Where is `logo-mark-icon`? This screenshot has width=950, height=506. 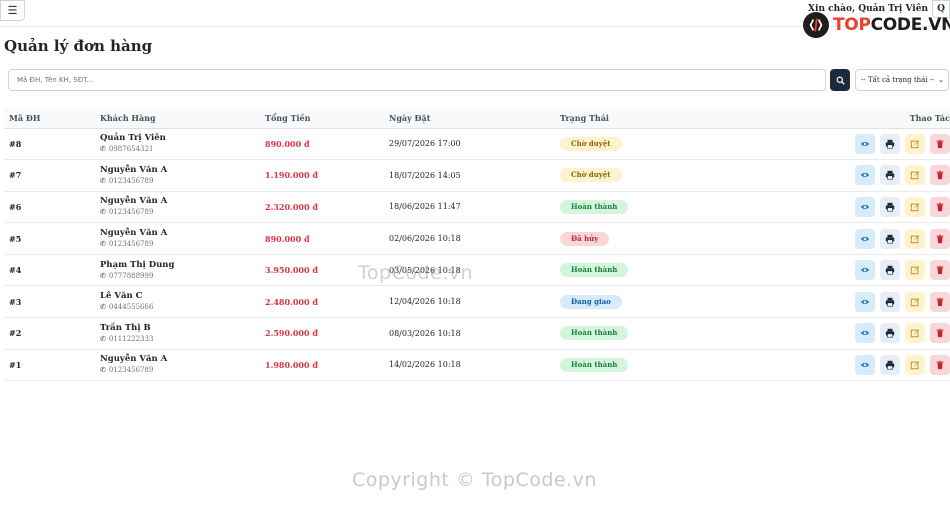
logo-mark-icon is located at coordinates (816, 25).